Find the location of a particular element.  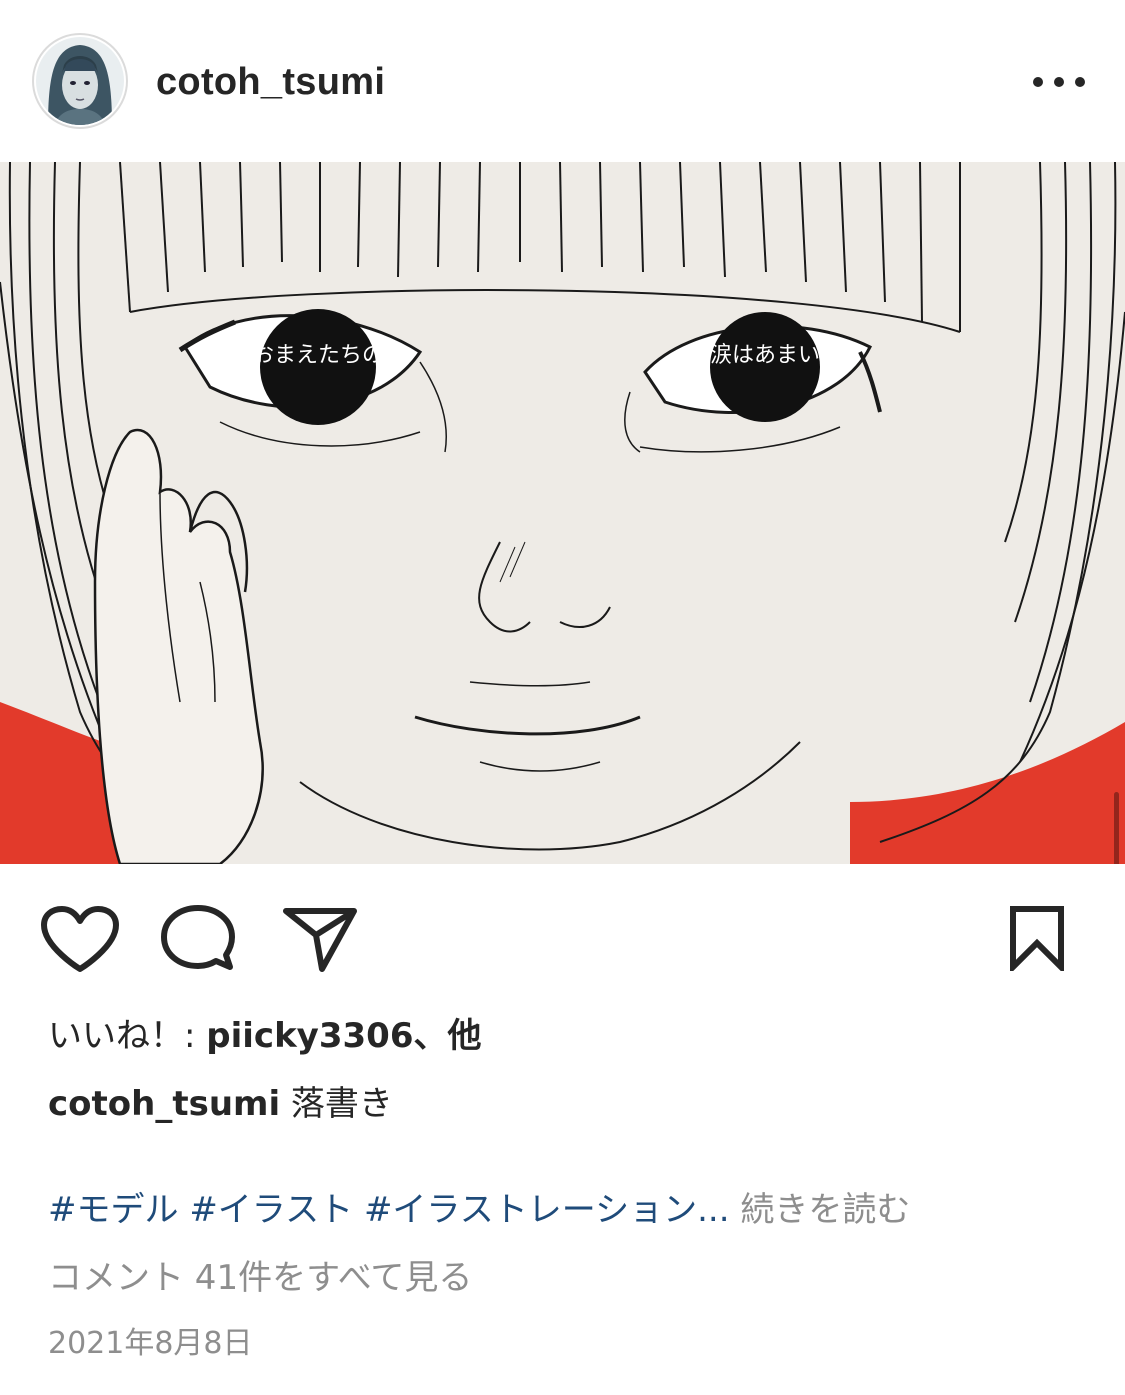

share-button is located at coordinates (320, 941).